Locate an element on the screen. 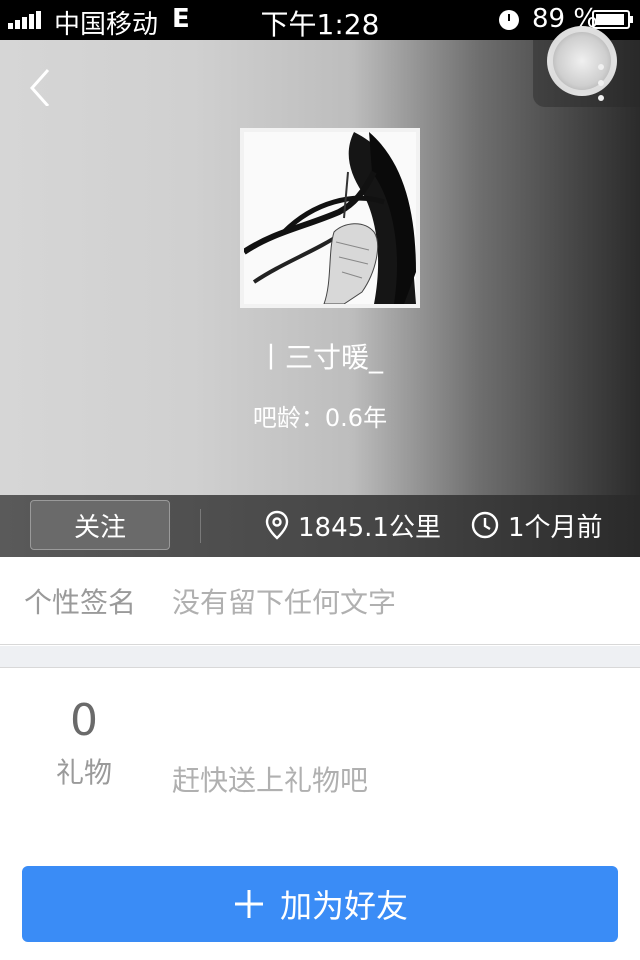 This screenshot has width=640, height=960. follow-button: 关注 is located at coordinates (100, 525).